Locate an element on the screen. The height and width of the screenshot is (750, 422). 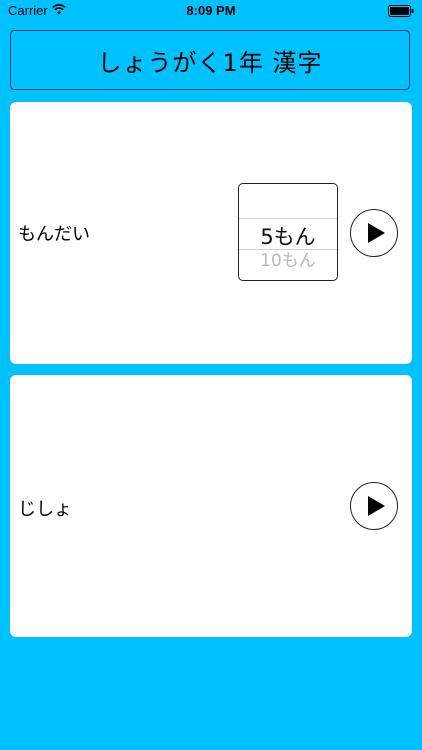
page-title: しょうがく1年 漢字 is located at coordinates (210, 62).